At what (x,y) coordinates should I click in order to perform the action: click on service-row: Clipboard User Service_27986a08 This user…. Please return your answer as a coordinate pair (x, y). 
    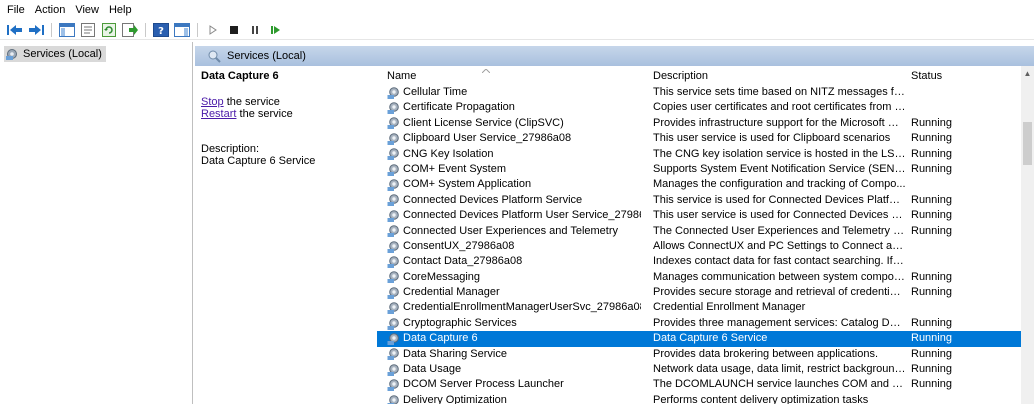
    Looking at the image, I should click on (699, 138).